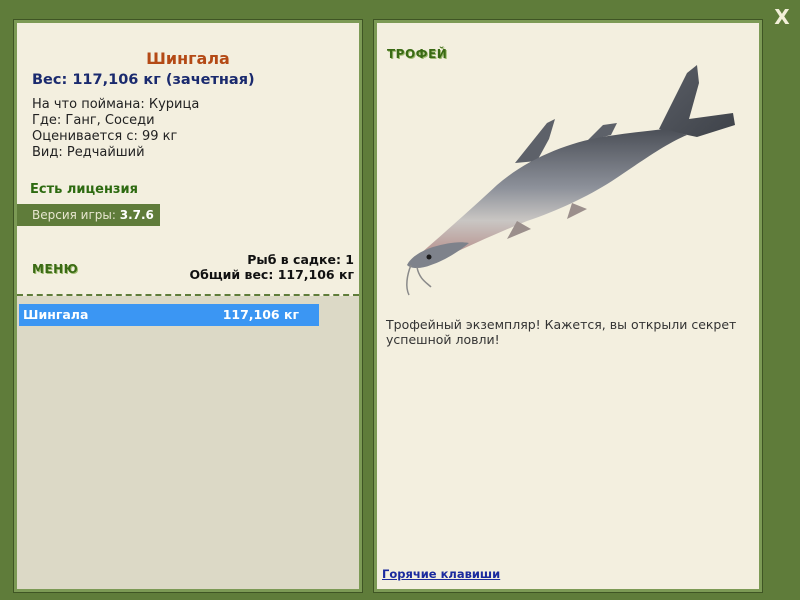  Describe the element at coordinates (272, 274) in the screenshot. I see `cage-total-weight: Общий вес: 117,106 кг` at that location.